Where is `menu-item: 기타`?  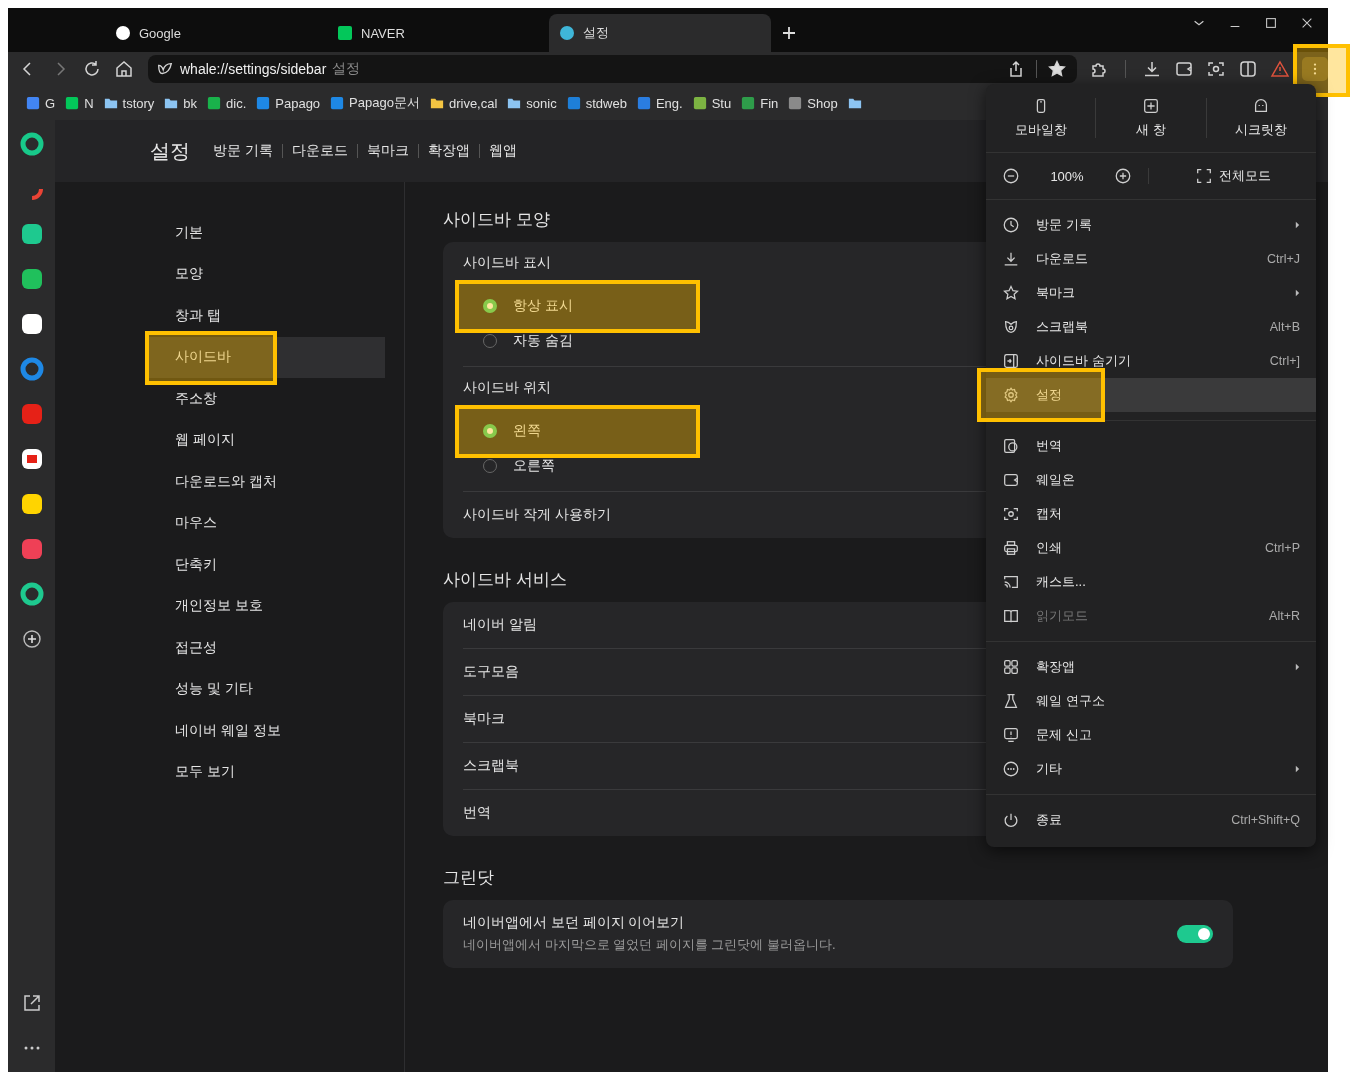 menu-item: 기타 is located at coordinates (1151, 769).